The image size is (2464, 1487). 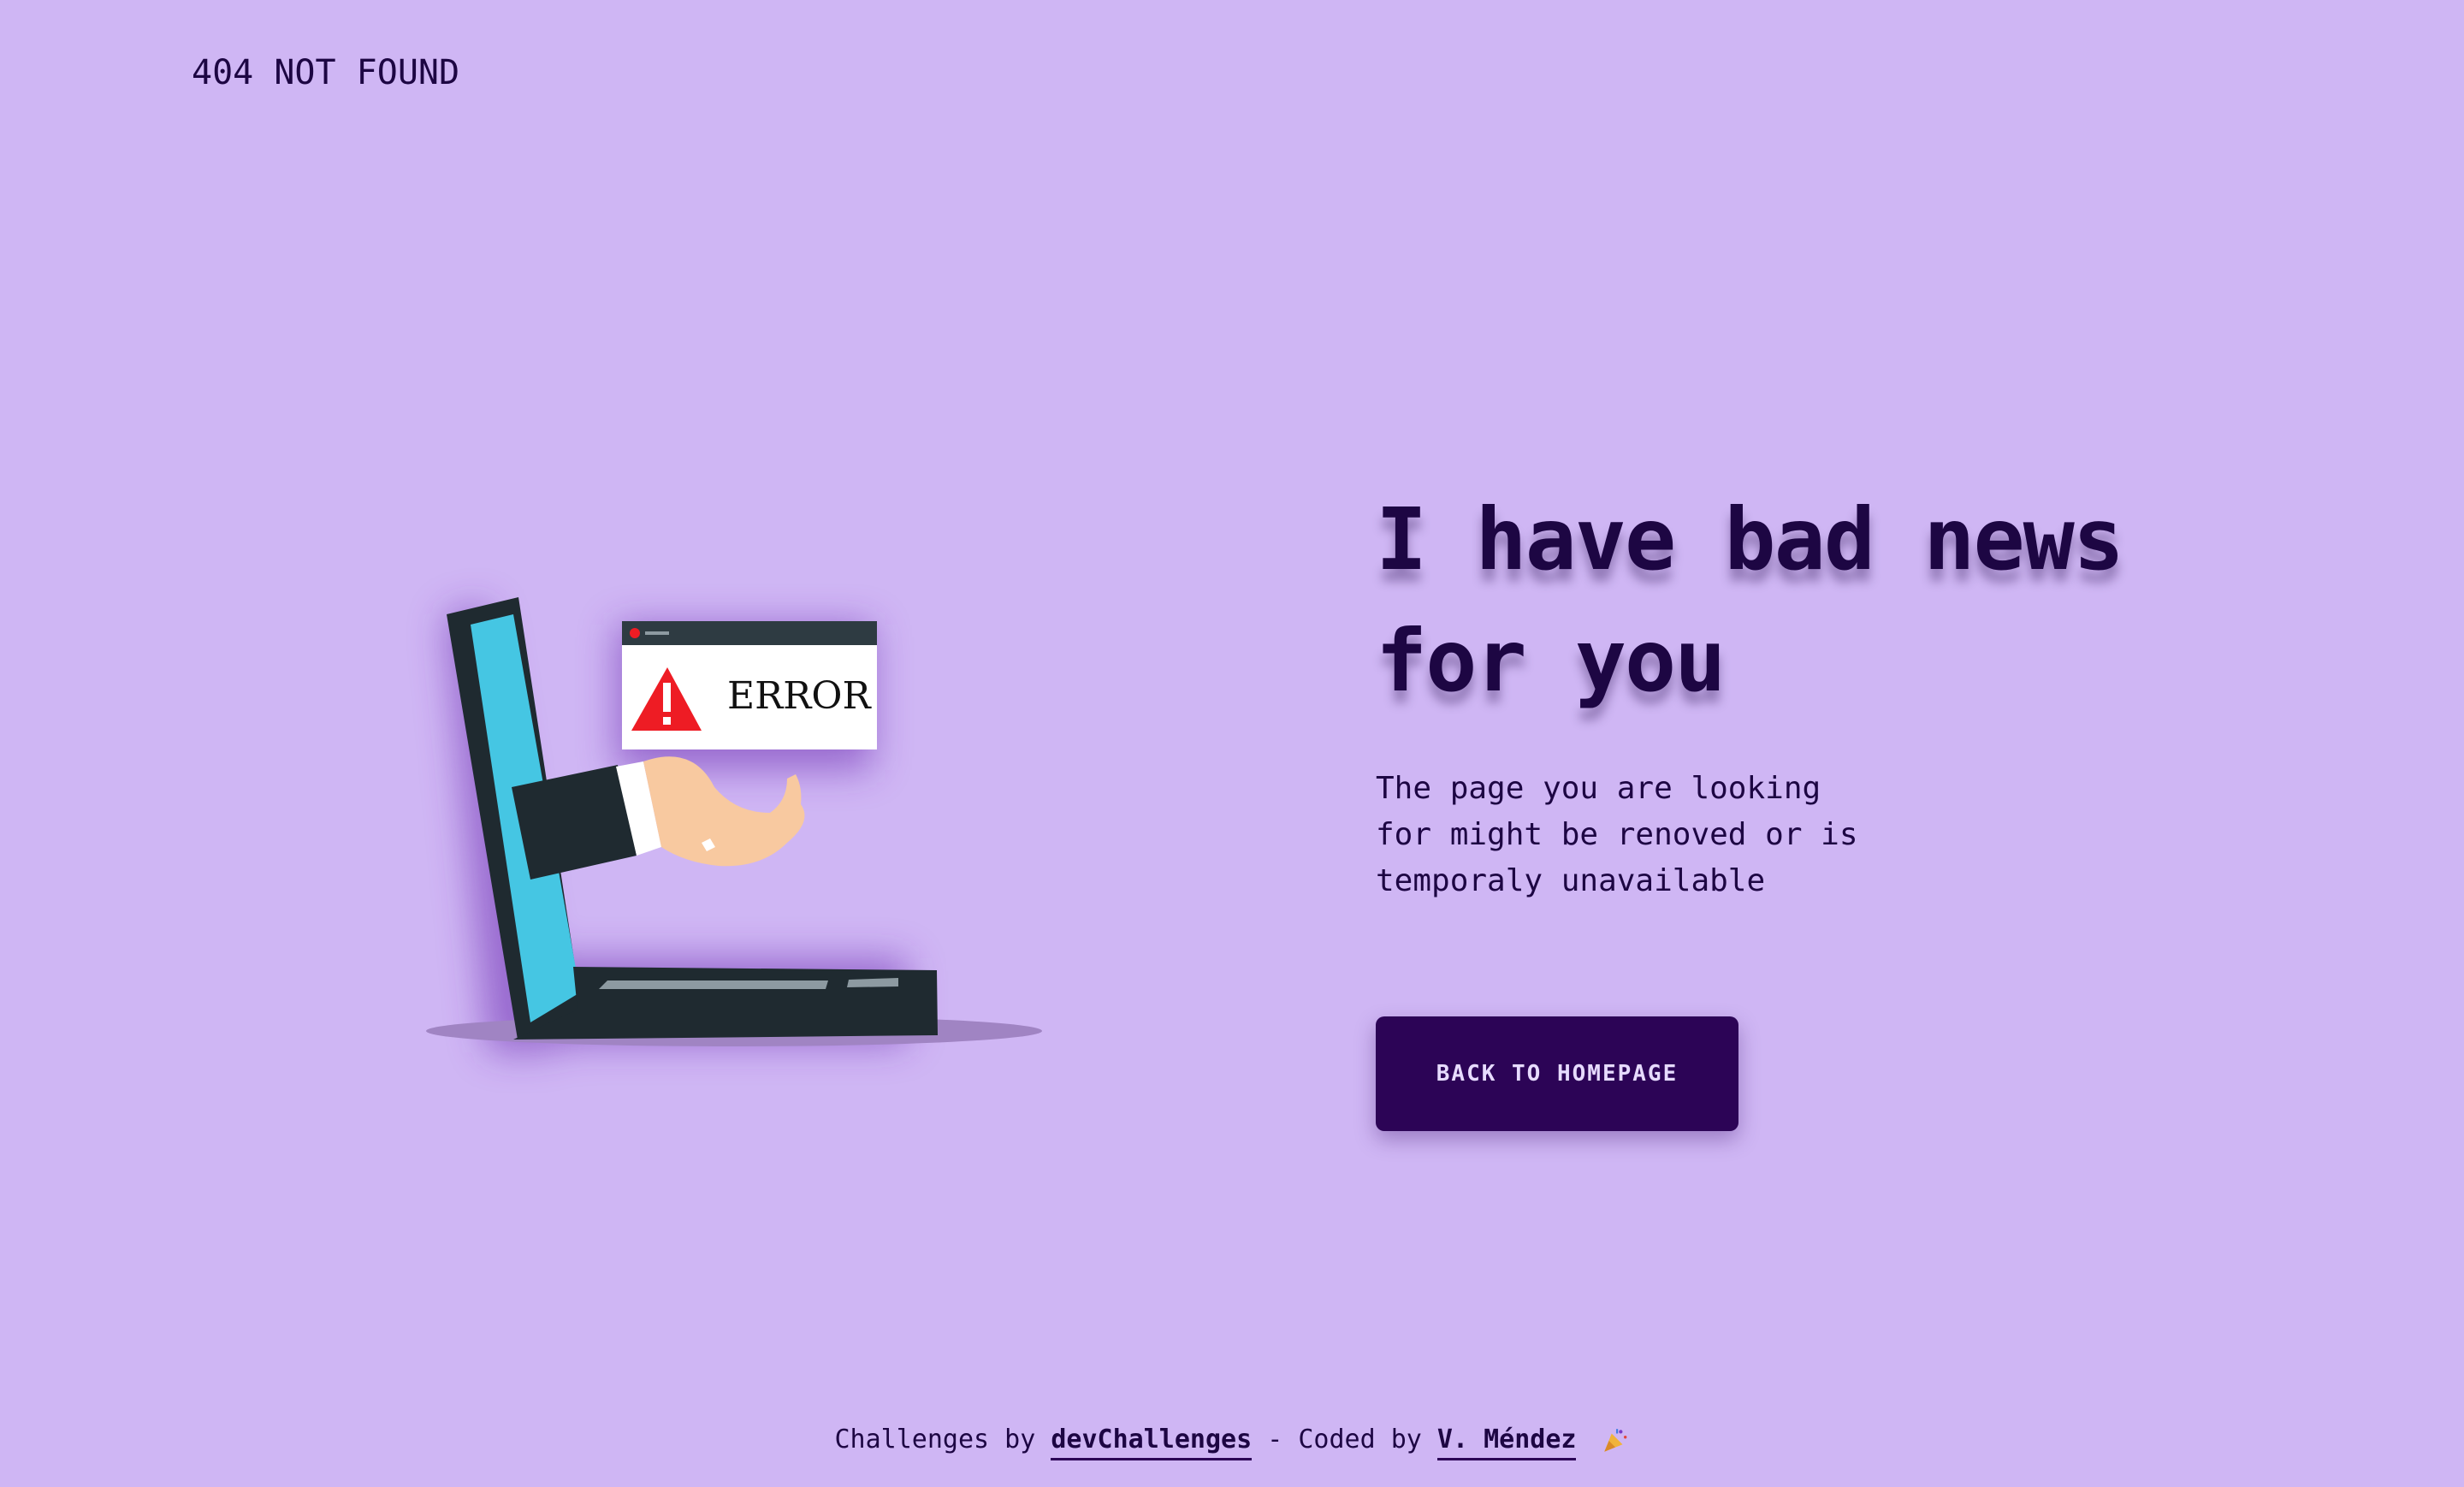 What do you see at coordinates (713, 984) in the screenshot?
I see `laptop-keyboard` at bounding box center [713, 984].